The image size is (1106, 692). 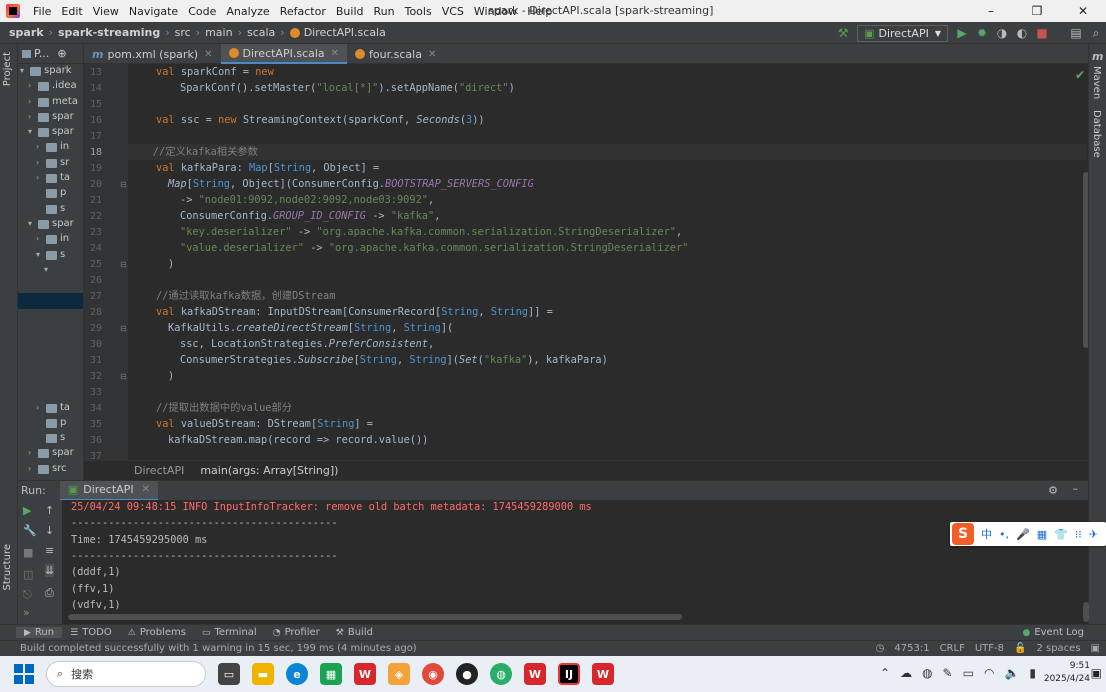 What do you see at coordinates (338, 32) in the screenshot?
I see `breadcrumb-file: DirectAPI.scala` at bounding box center [338, 32].